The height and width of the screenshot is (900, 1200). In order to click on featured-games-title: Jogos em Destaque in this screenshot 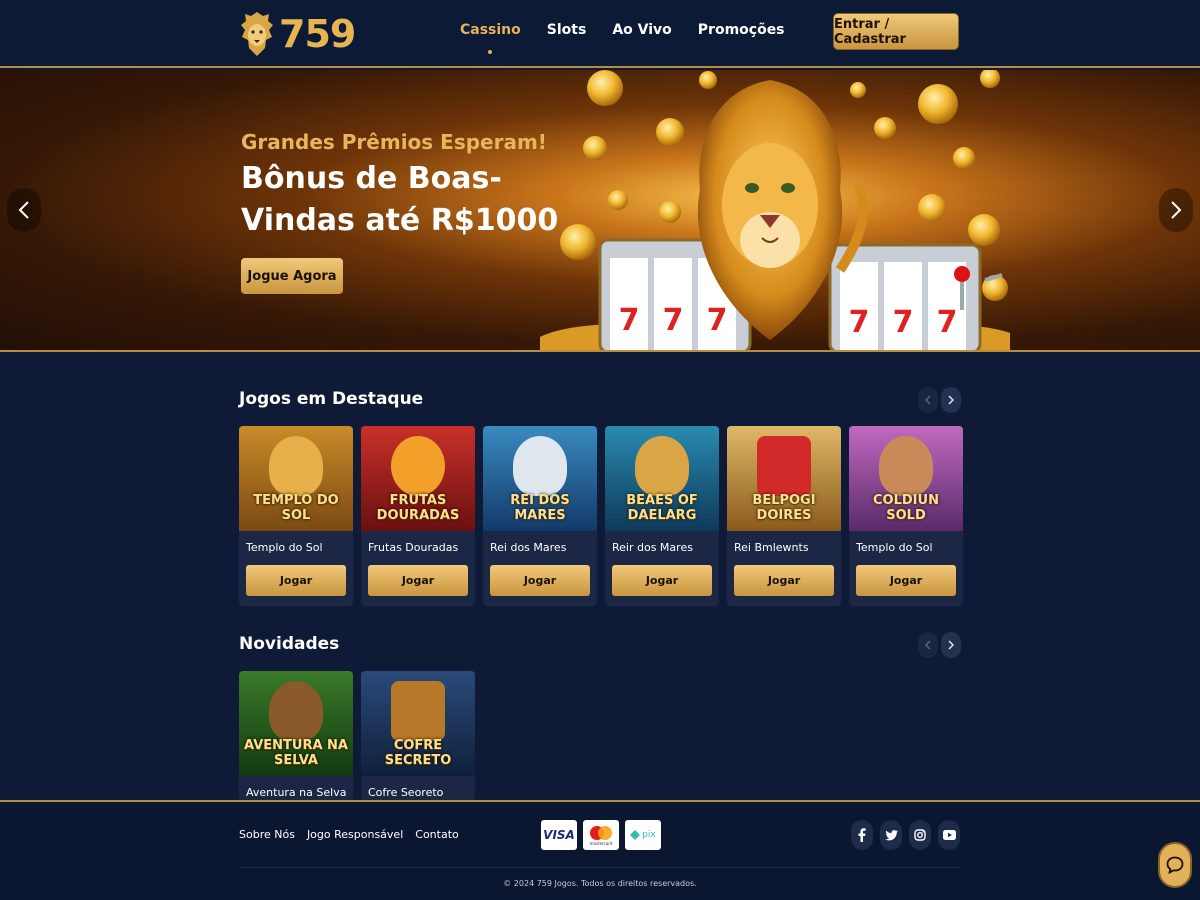, I will do `click(331, 399)`.